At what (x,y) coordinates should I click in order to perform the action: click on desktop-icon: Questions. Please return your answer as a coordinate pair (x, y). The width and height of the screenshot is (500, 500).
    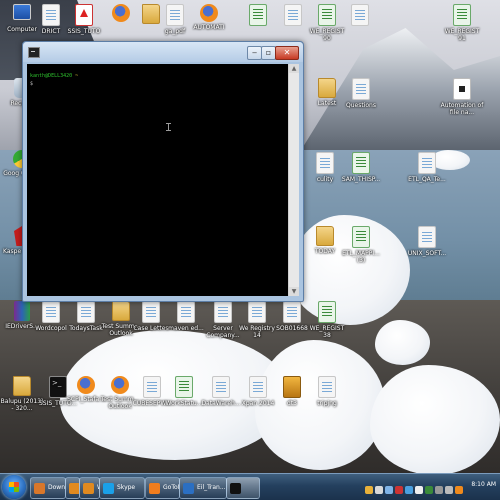
    Looking at the image, I should click on (361, 93).